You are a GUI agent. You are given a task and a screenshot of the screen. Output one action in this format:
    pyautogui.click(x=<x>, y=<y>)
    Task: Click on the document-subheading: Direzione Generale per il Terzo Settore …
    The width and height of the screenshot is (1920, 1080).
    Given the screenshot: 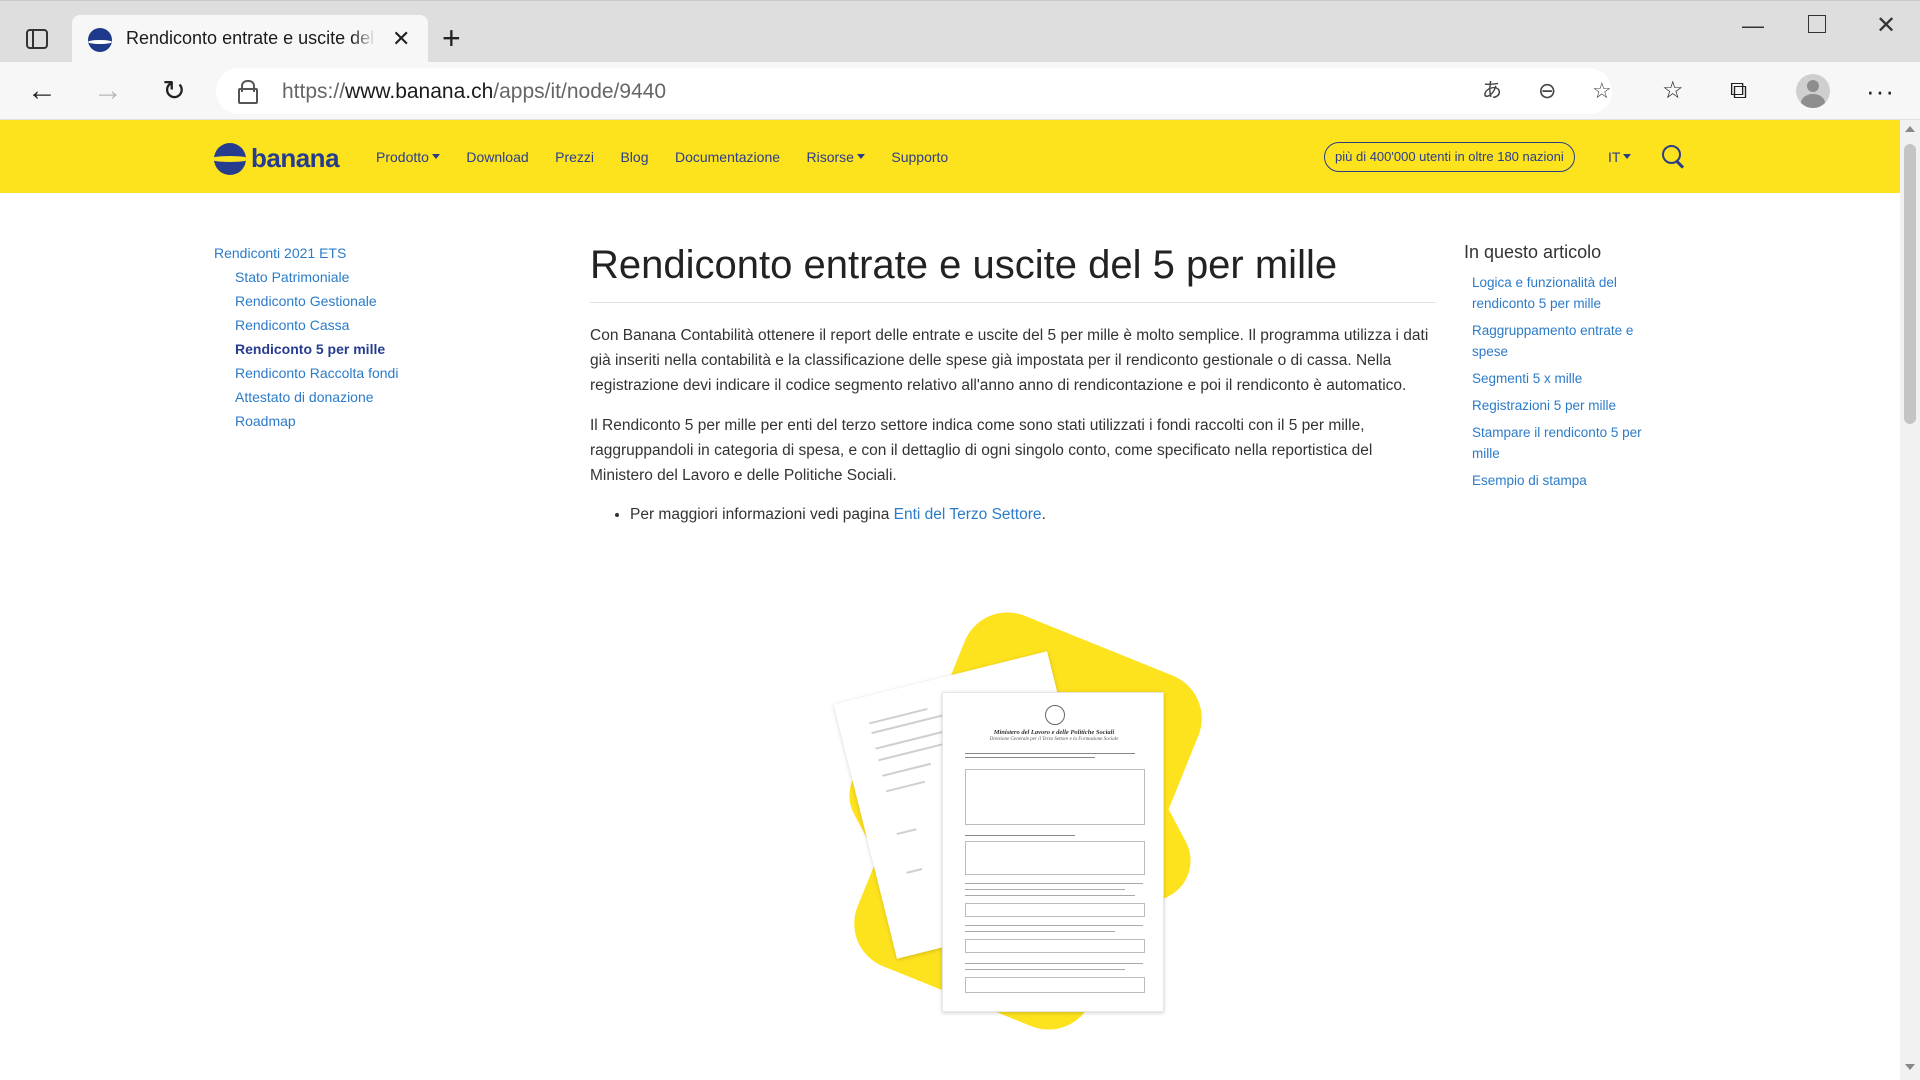 What is the action you would take?
    pyautogui.click(x=1054, y=739)
    